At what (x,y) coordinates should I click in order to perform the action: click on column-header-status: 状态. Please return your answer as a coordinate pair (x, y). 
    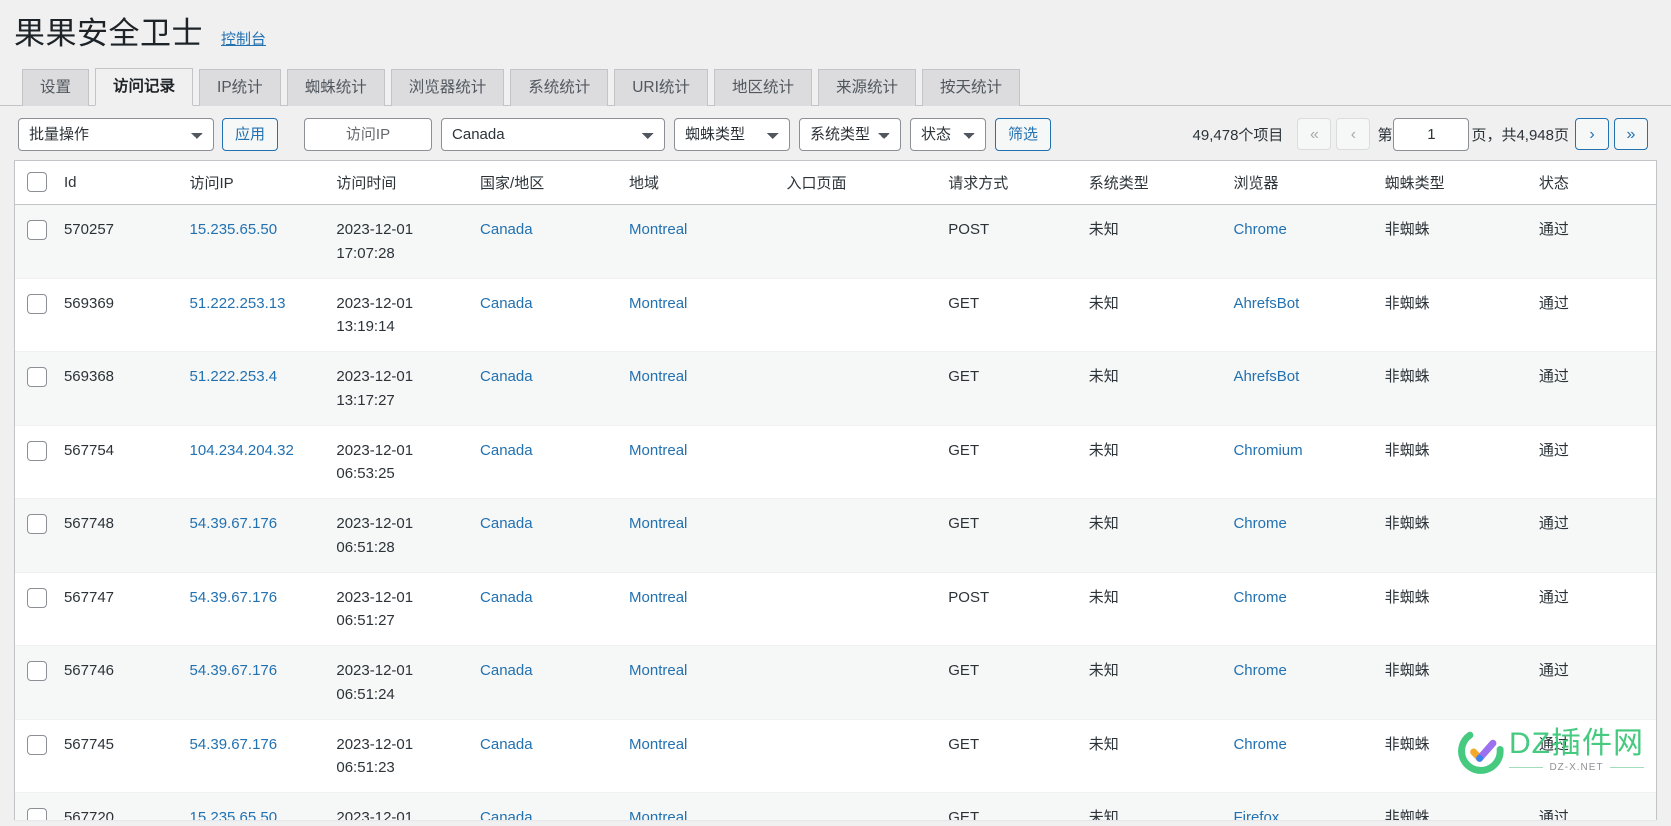
    Looking at the image, I should click on (1597, 183).